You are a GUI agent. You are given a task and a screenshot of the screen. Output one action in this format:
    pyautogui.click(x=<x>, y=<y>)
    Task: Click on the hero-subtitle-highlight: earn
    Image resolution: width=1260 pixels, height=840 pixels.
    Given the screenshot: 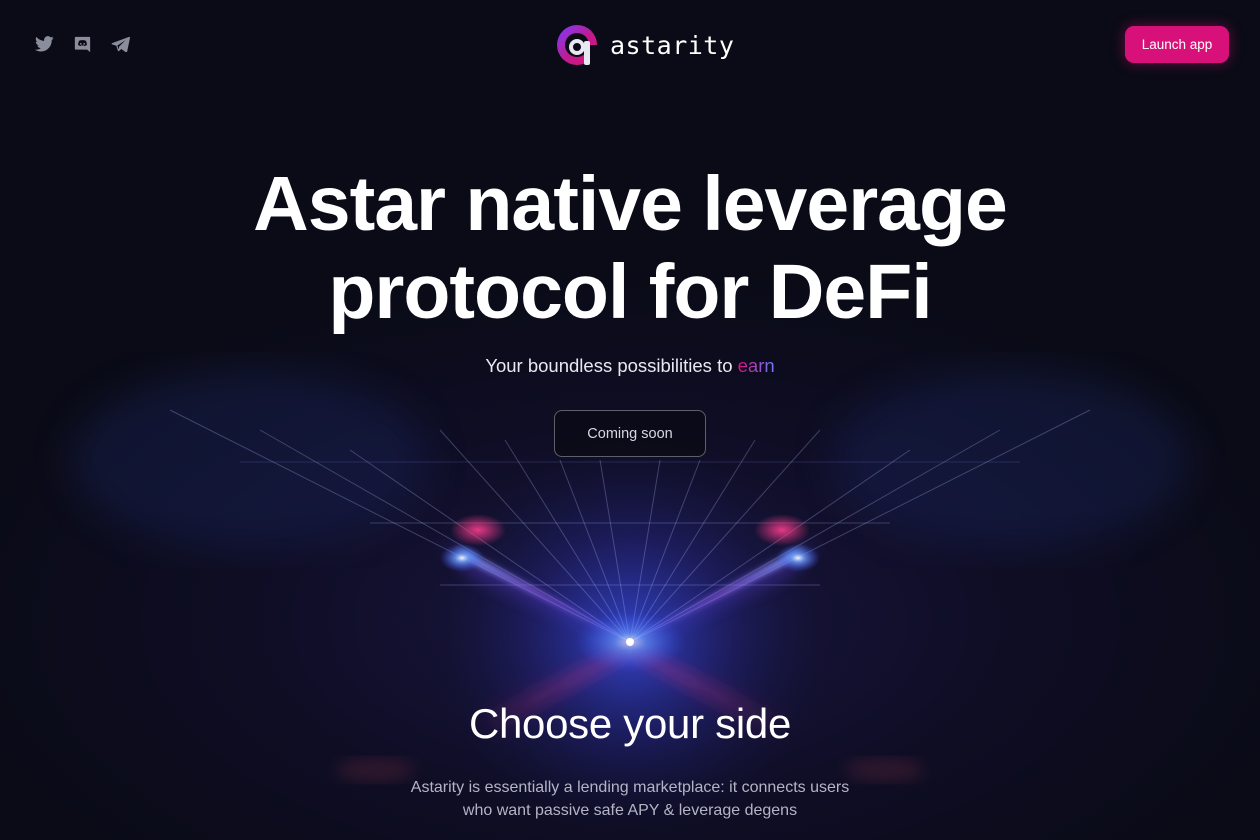 What is the action you would take?
    pyautogui.click(x=756, y=365)
    